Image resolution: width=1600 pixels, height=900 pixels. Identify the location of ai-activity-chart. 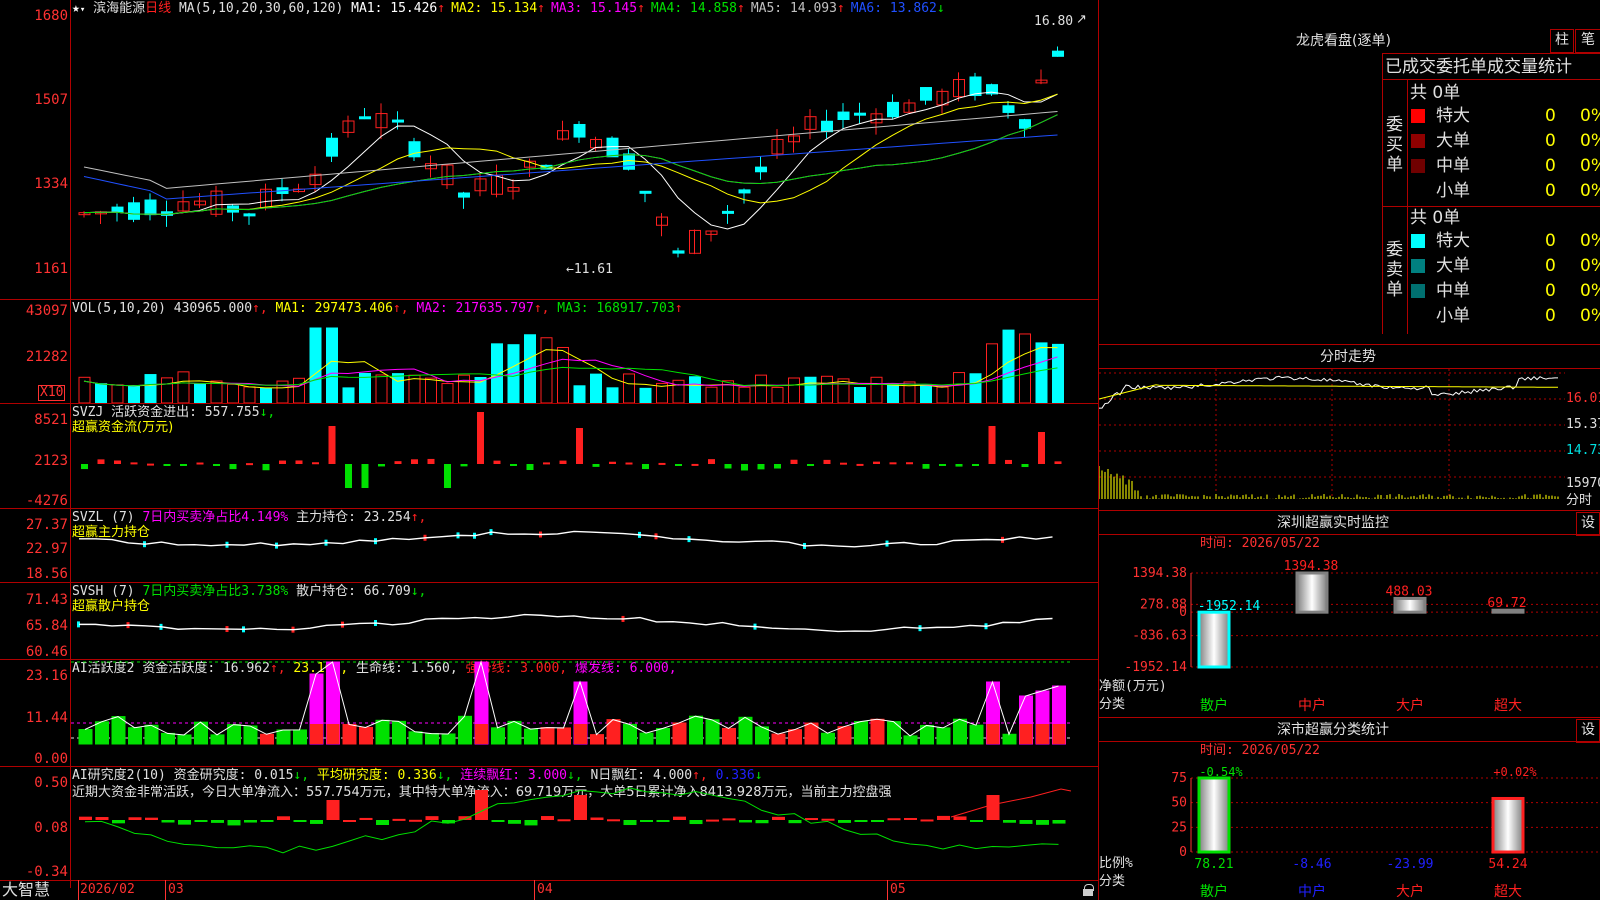
(584, 713).